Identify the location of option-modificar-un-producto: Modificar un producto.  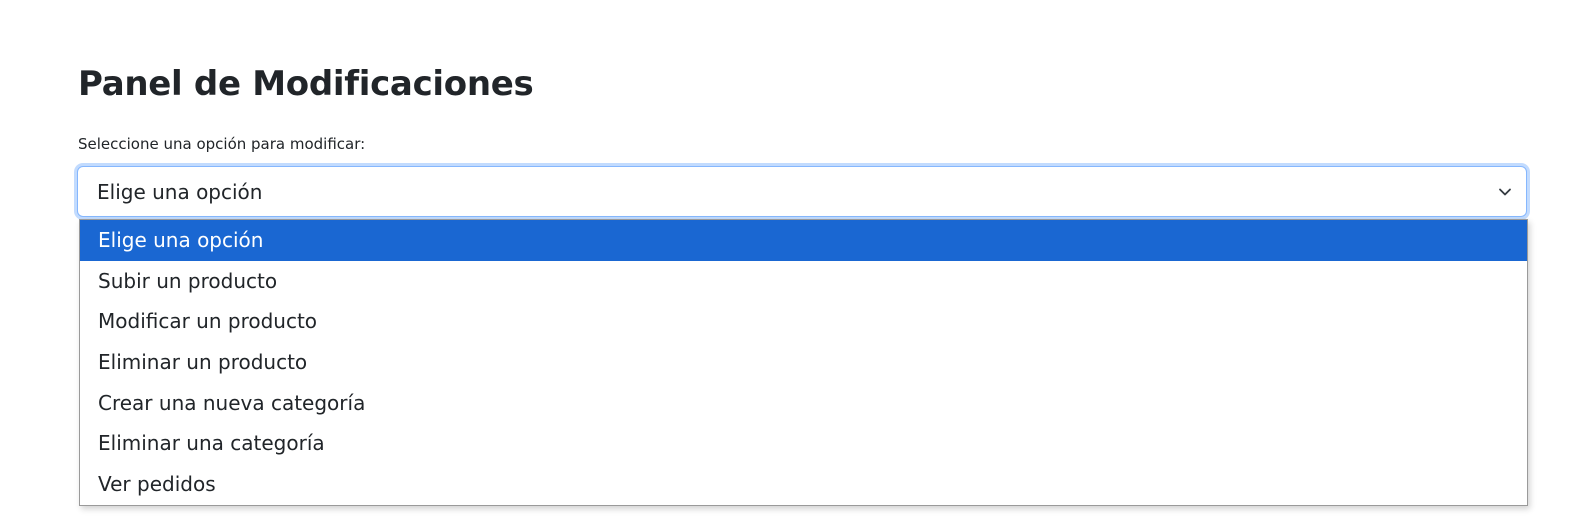
(803, 321).